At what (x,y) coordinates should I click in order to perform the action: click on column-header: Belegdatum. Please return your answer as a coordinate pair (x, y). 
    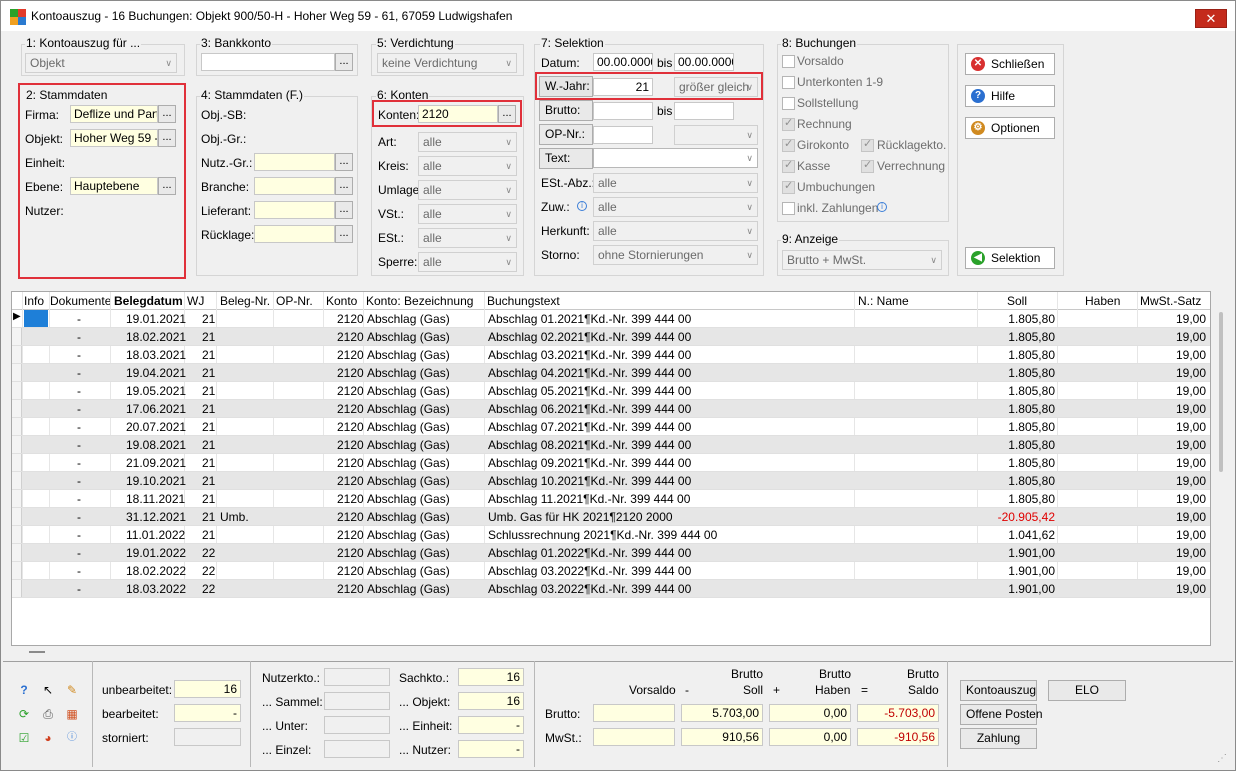
    Looking at the image, I should click on (148, 301).